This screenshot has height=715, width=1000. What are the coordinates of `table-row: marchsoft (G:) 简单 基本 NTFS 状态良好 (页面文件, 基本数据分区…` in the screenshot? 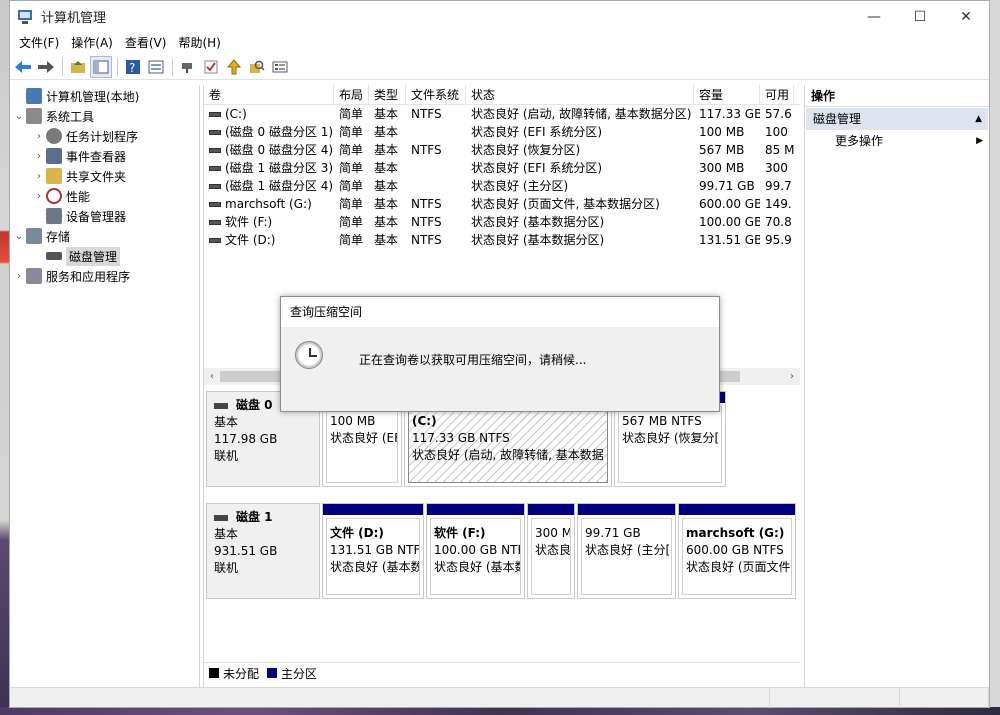 It's located at (502, 204).